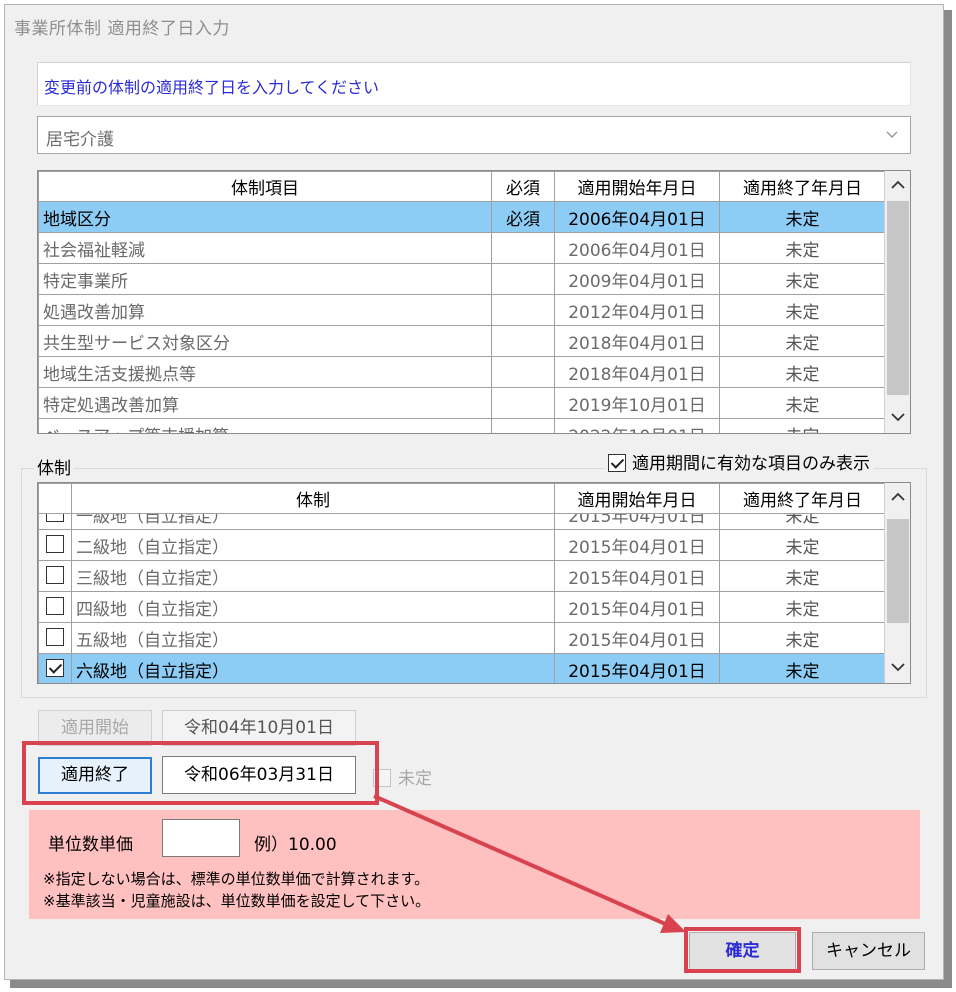 This screenshot has width=956, height=992. I want to click on scroll-up-button, so click(897, 498).